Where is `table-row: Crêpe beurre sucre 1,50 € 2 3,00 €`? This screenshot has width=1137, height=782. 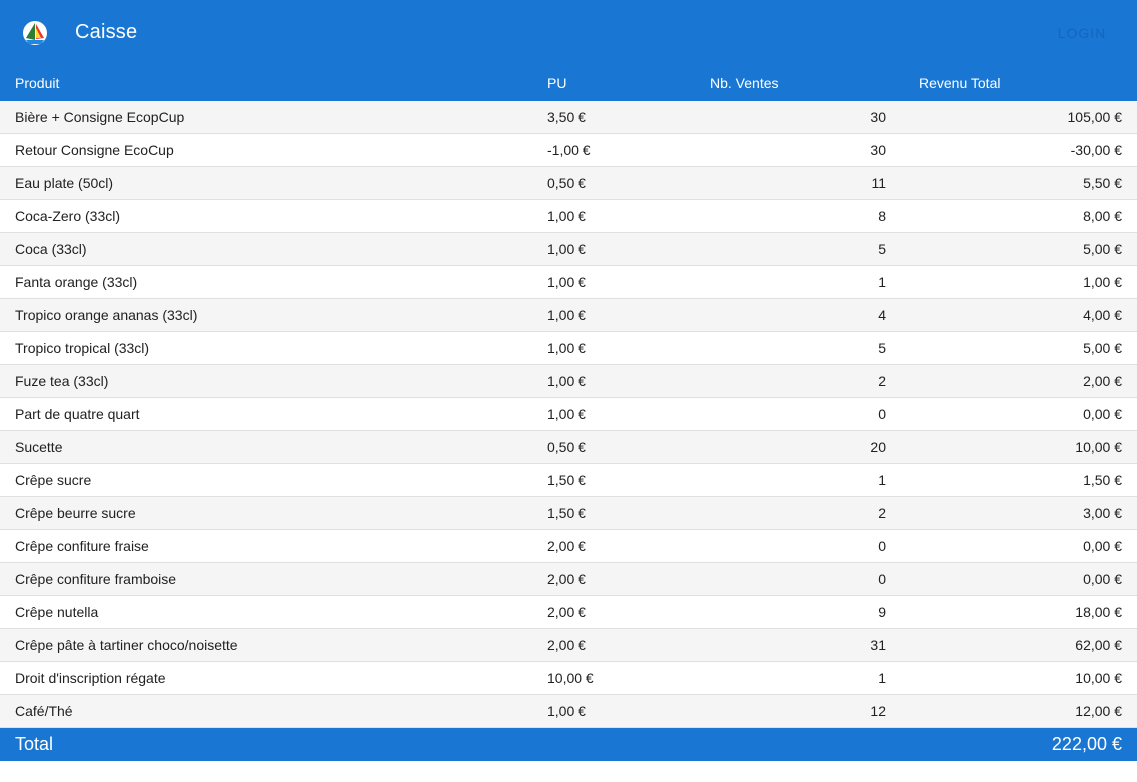
table-row: Crêpe beurre sucre 1,50 € 2 3,00 € is located at coordinates (568, 513).